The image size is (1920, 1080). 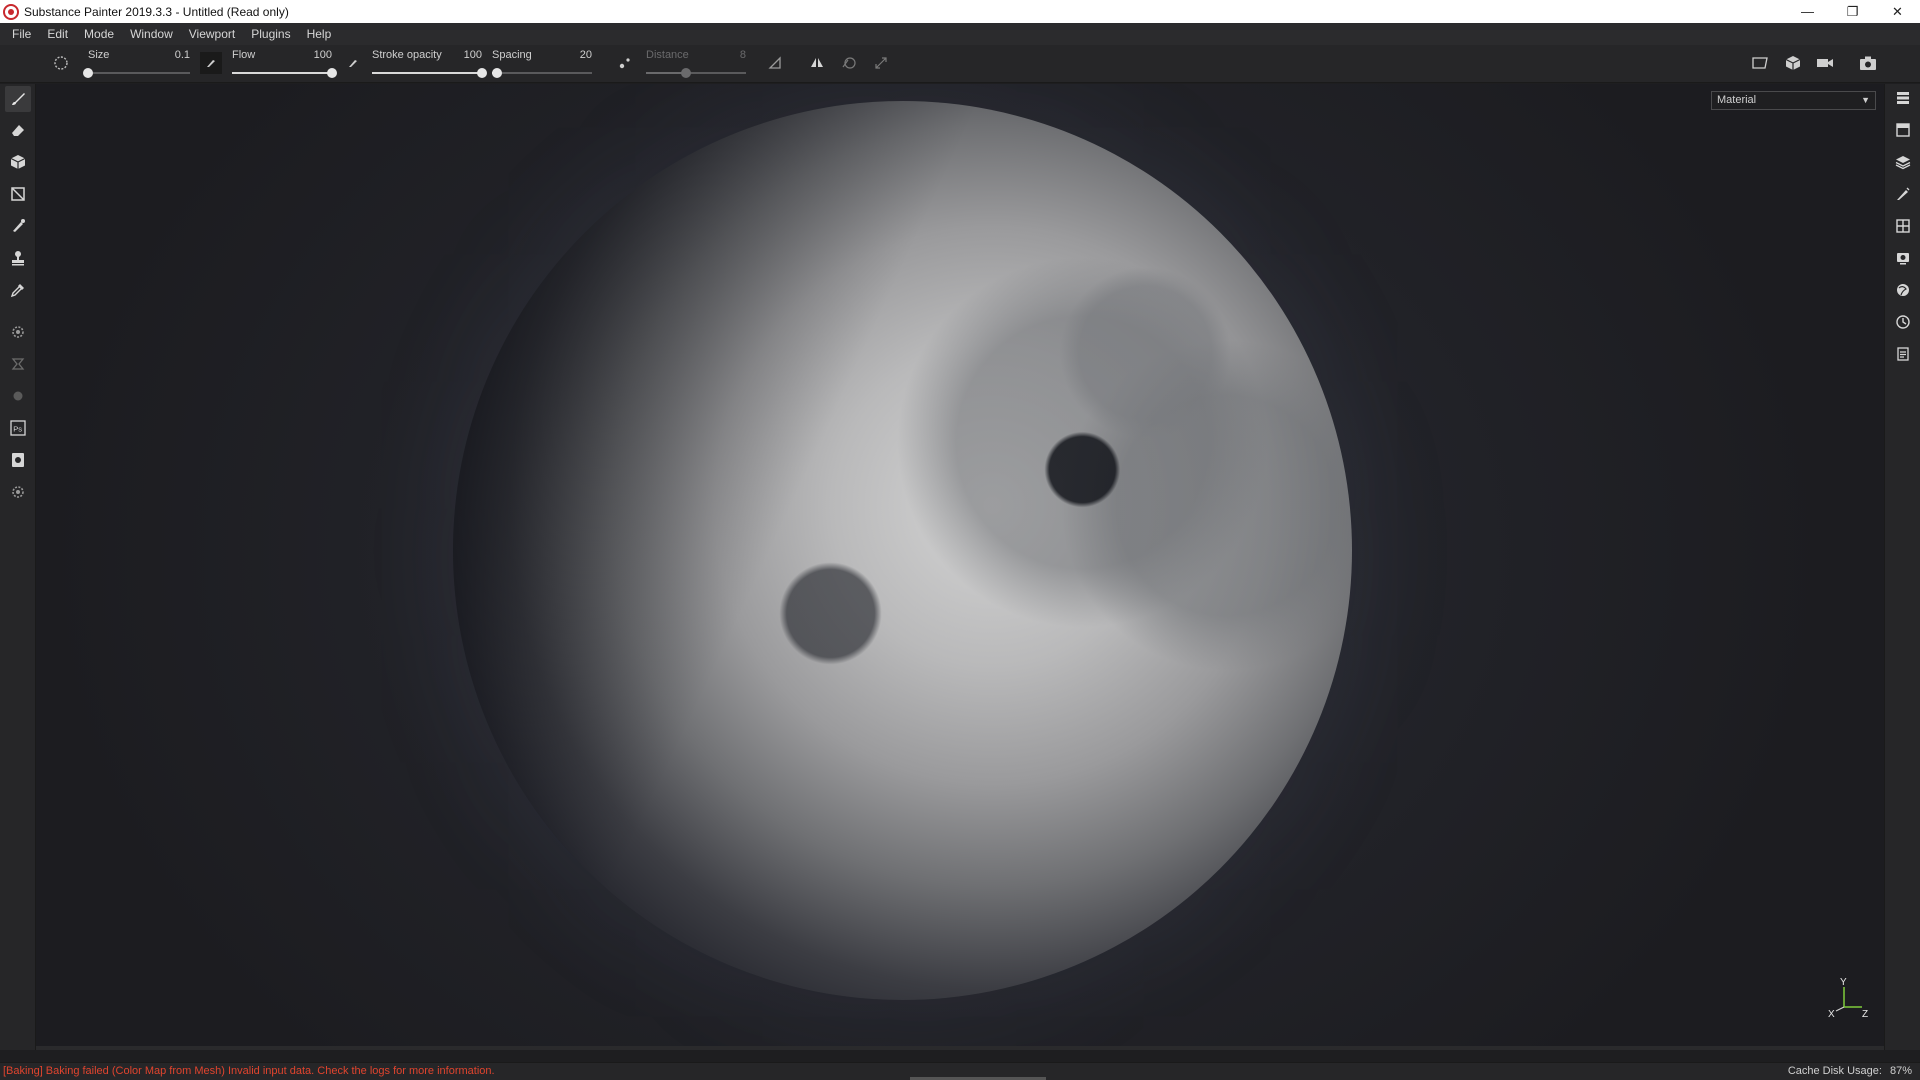 I want to click on flow-value: 100, so click(x=323, y=55).